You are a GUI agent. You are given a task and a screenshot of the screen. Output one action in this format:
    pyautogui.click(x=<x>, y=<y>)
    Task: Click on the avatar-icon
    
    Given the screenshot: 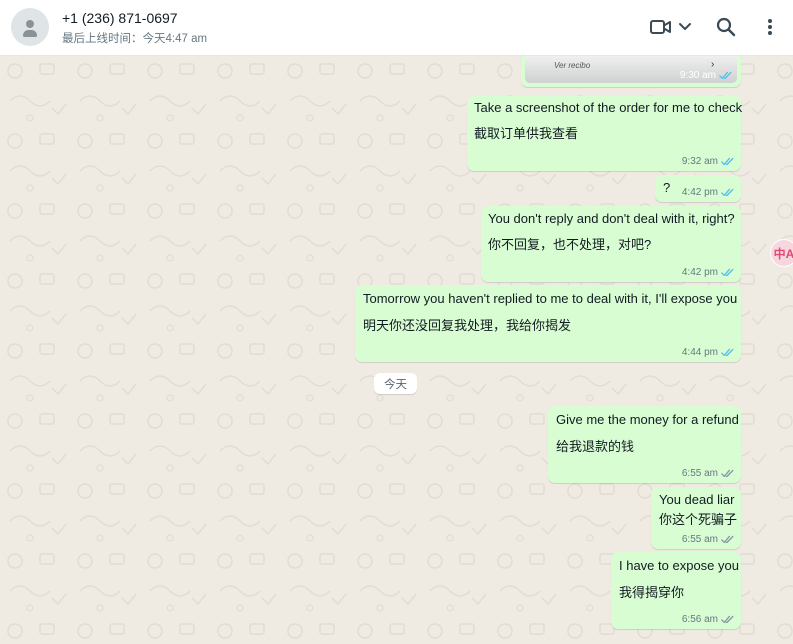 What is the action you would take?
    pyautogui.click(x=30, y=27)
    